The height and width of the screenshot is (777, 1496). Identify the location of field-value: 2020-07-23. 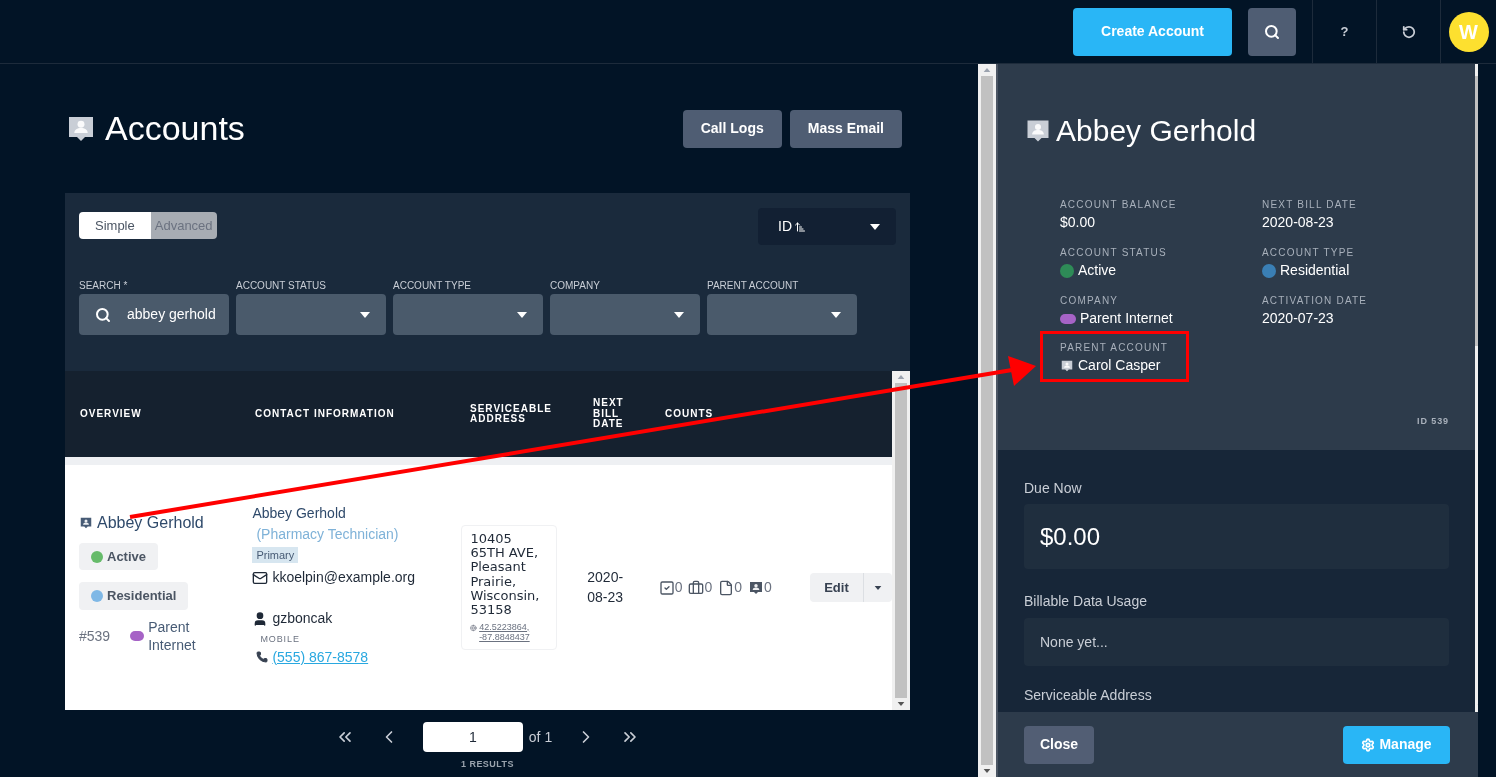
(1298, 318).